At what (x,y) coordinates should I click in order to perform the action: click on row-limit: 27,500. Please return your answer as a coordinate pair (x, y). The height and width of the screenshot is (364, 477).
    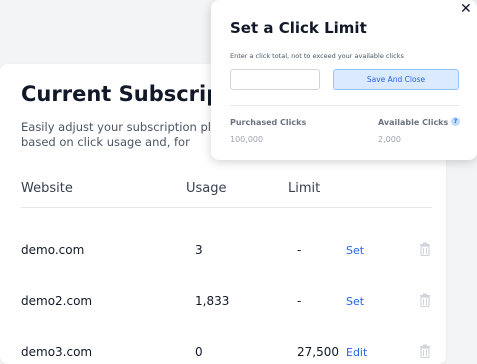
    Looking at the image, I should click on (318, 352).